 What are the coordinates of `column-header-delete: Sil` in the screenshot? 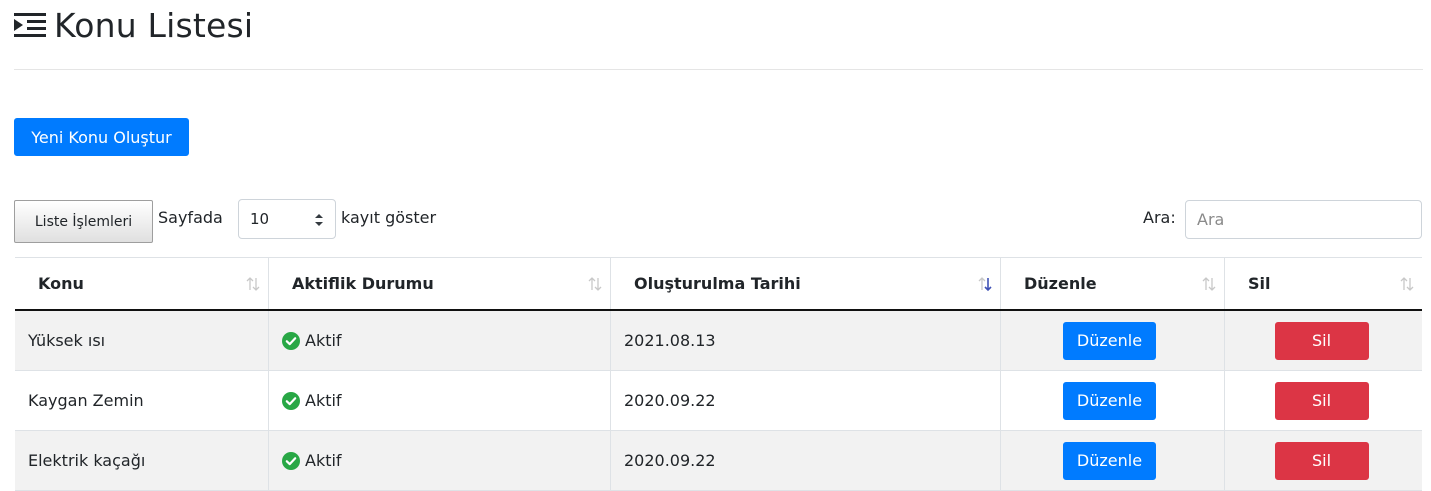 It's located at (1323, 283).